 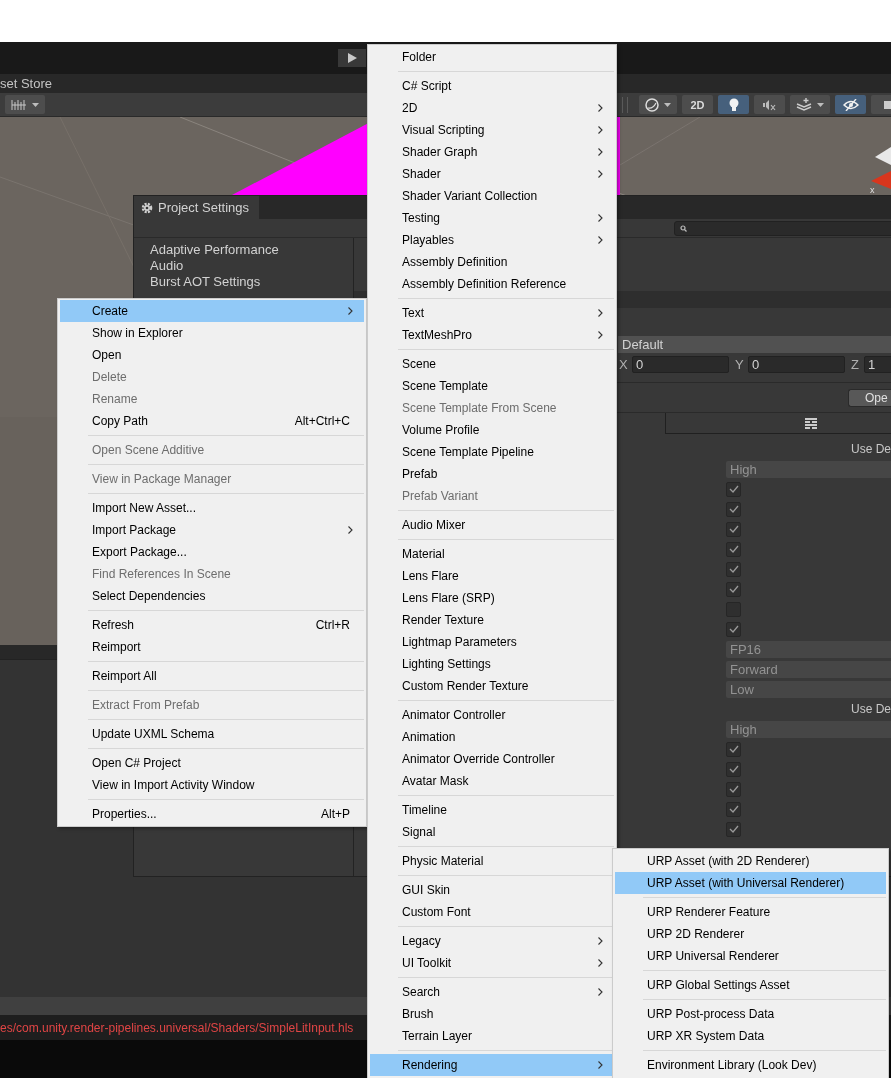 I want to click on menu-item: Testing, so click(x=492, y=218).